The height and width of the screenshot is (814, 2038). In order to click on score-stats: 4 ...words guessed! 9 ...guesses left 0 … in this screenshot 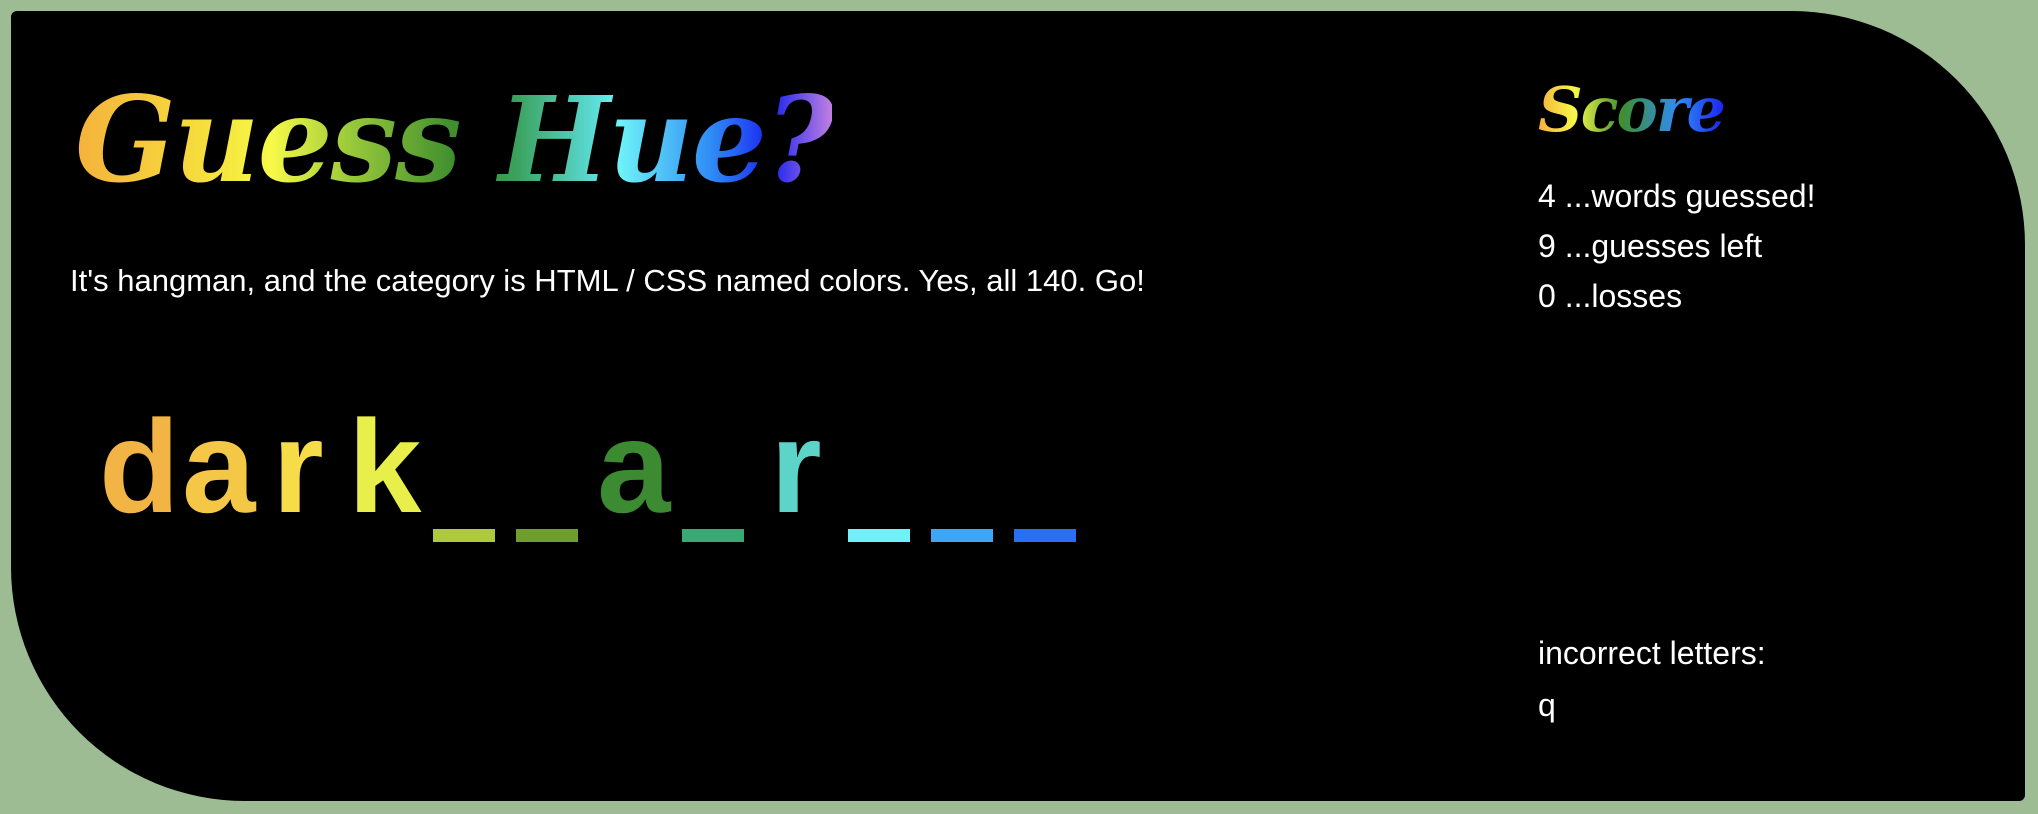, I will do `click(1676, 246)`.